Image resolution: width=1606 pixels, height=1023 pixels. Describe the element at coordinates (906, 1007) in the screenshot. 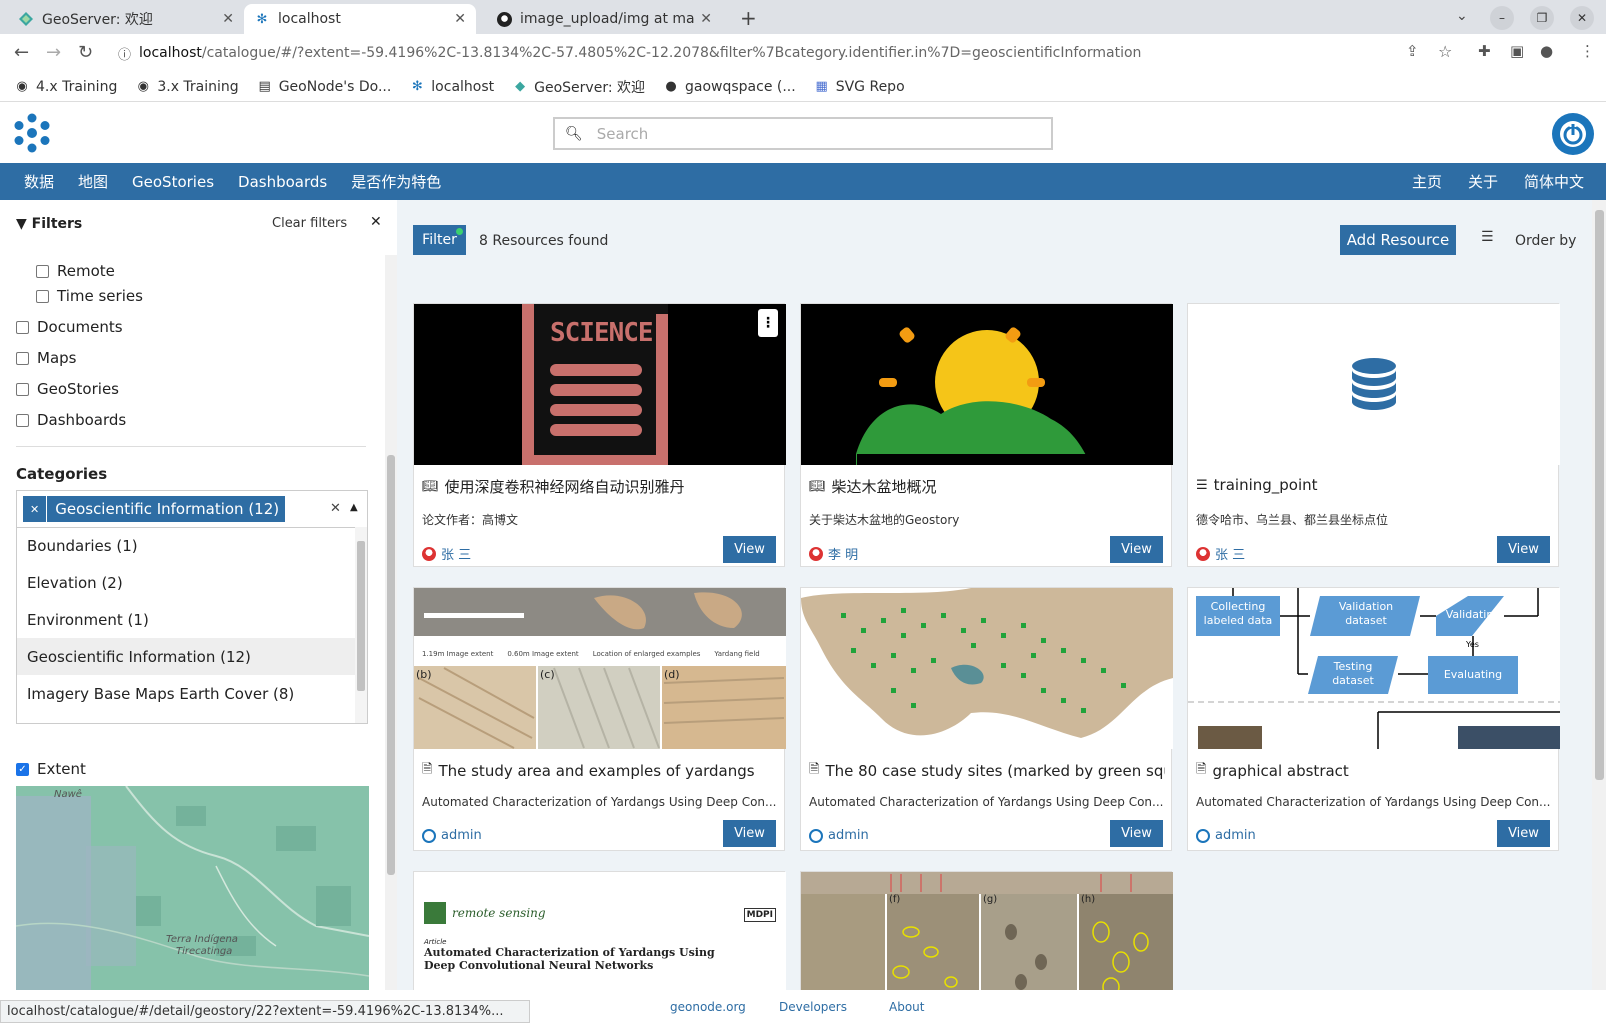

I see `footer-link-about: About` at that location.